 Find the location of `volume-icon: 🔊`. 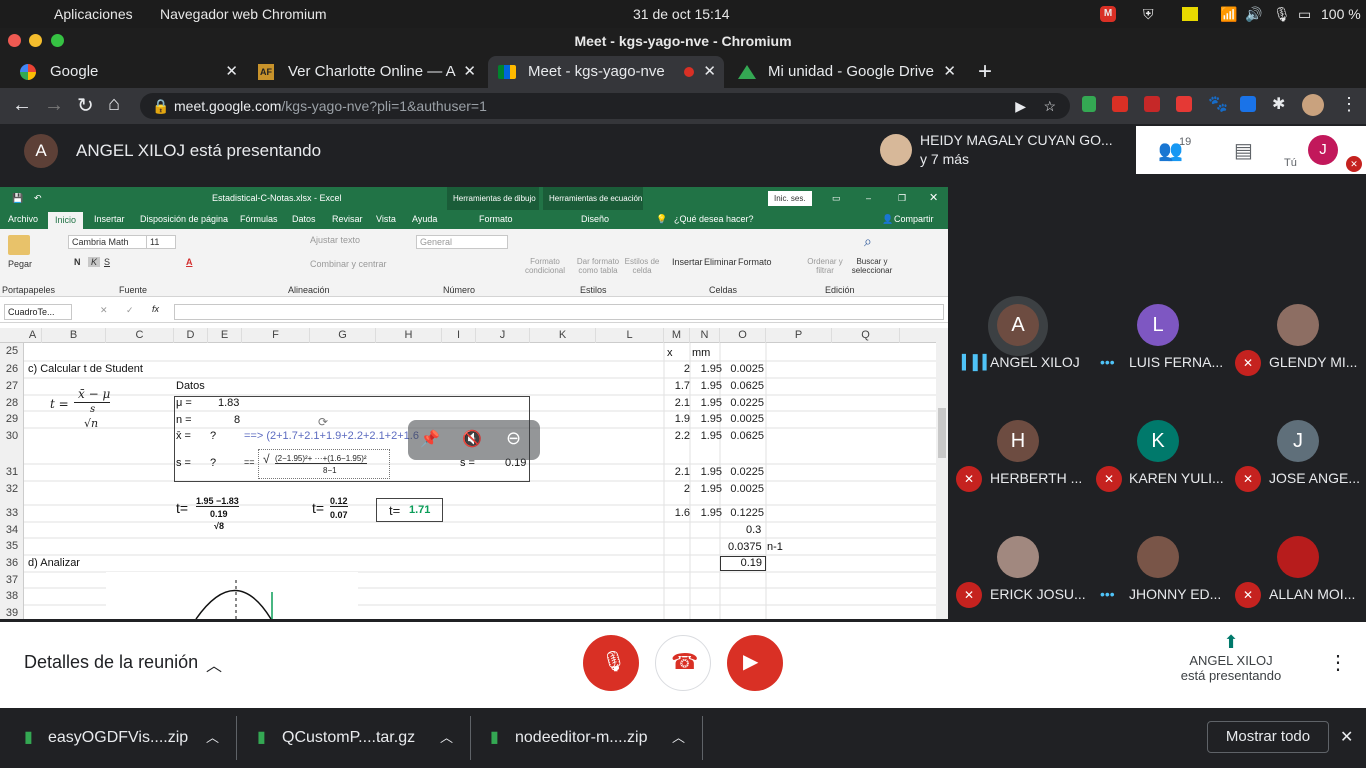

volume-icon: 🔊 is located at coordinates (1253, 14).